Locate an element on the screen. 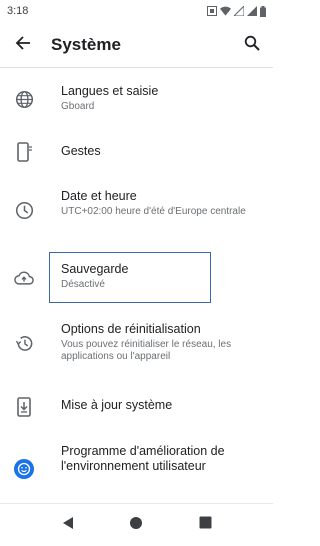 The image size is (320, 546). setting-system-update: Mise à jour système is located at coordinates (136, 403).